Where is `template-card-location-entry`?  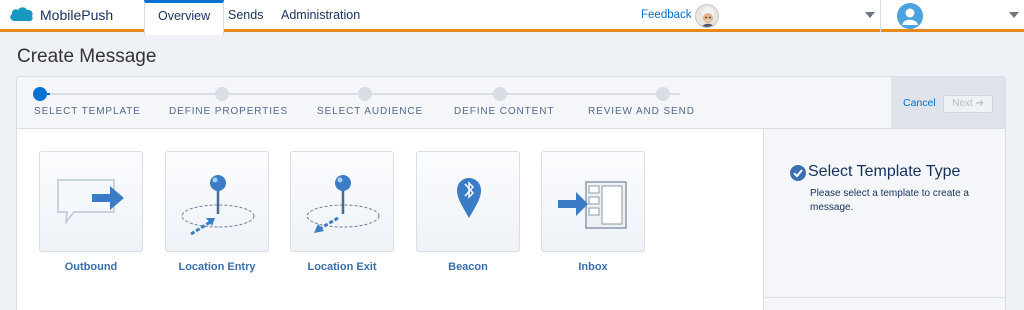
template-card-location-entry is located at coordinates (217, 201).